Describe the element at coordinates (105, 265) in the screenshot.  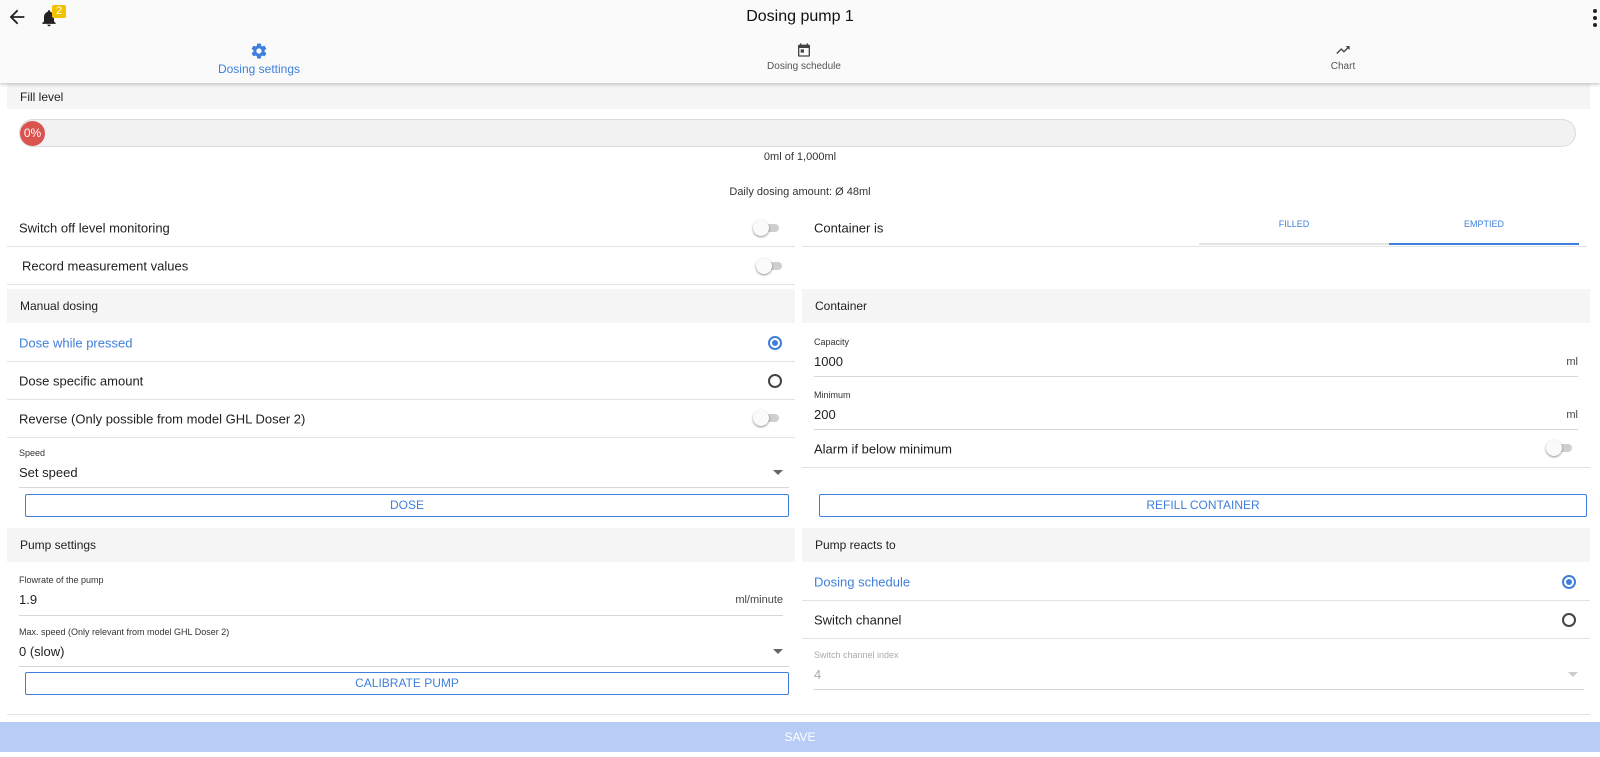
I see `record-measurement-label: Record measurement values` at that location.